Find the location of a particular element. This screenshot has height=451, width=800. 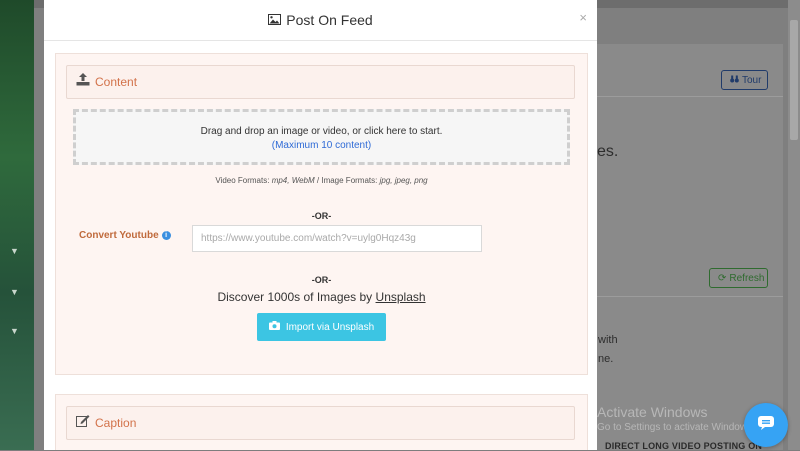

upload-icon is located at coordinates (83, 82).